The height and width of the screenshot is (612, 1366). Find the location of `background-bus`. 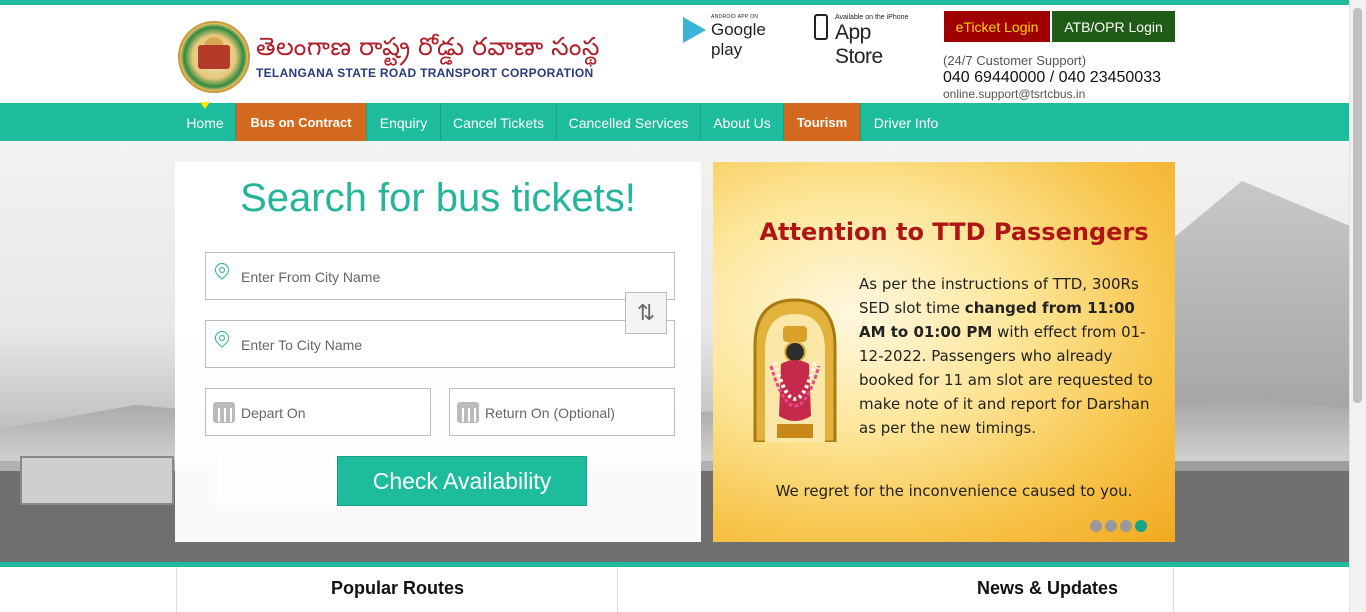

background-bus is located at coordinates (97, 480).